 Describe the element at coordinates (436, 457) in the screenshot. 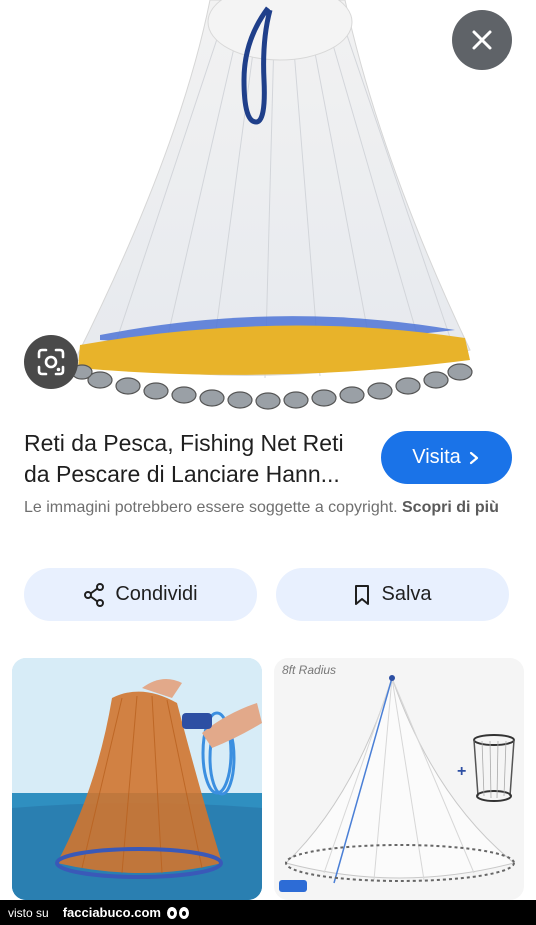

I see `visit-button-label: Visita` at that location.